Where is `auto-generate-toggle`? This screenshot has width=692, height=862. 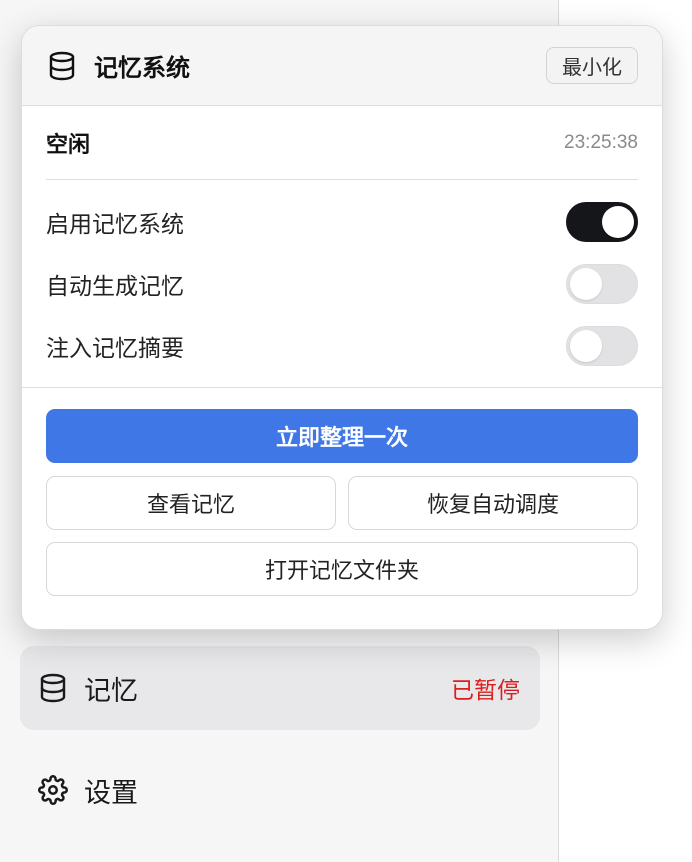 auto-generate-toggle is located at coordinates (602, 284).